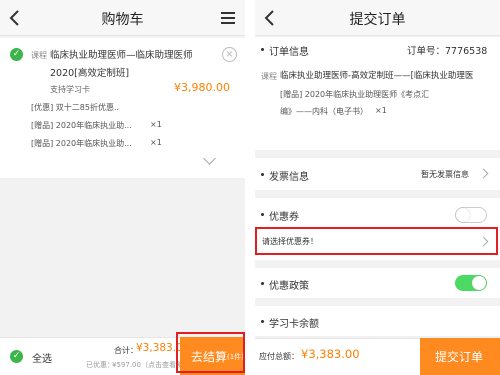 The width and height of the screenshot is (500, 375). What do you see at coordinates (16, 54) in the screenshot?
I see `item-checkbox: ✓` at bounding box center [16, 54].